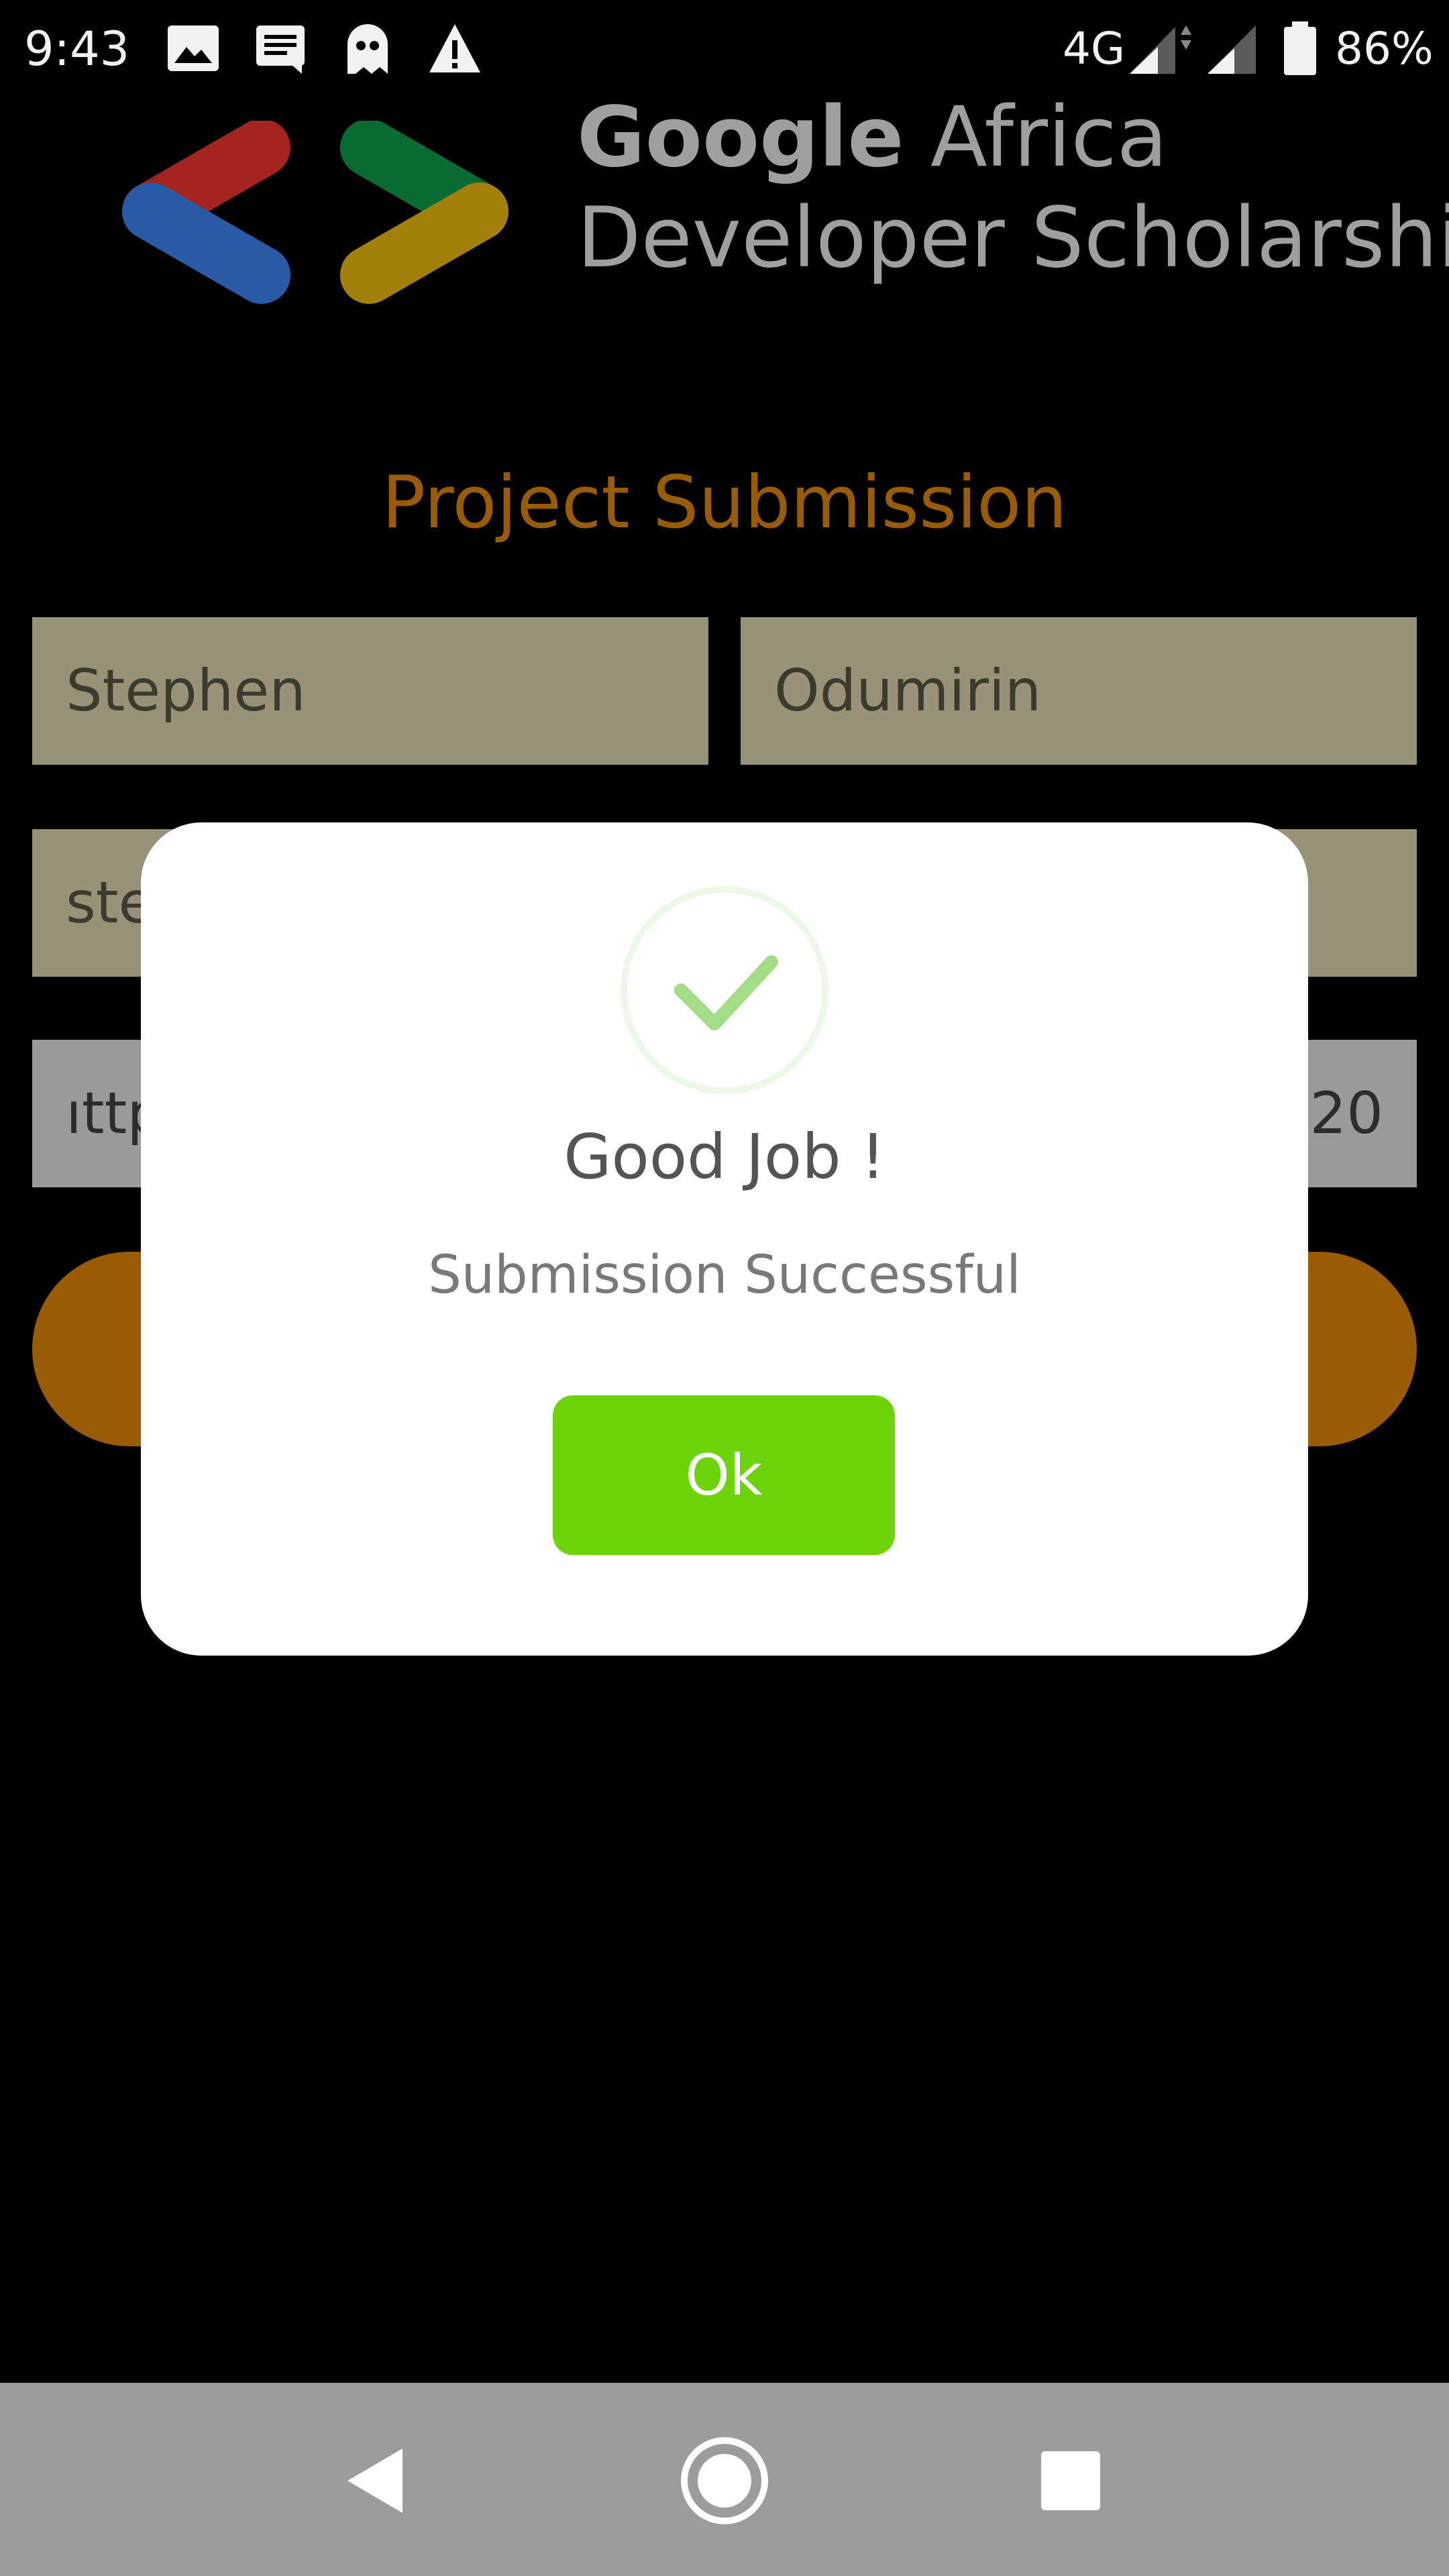 The image size is (1449, 2576). What do you see at coordinates (280, 49) in the screenshot?
I see `message-icon` at bounding box center [280, 49].